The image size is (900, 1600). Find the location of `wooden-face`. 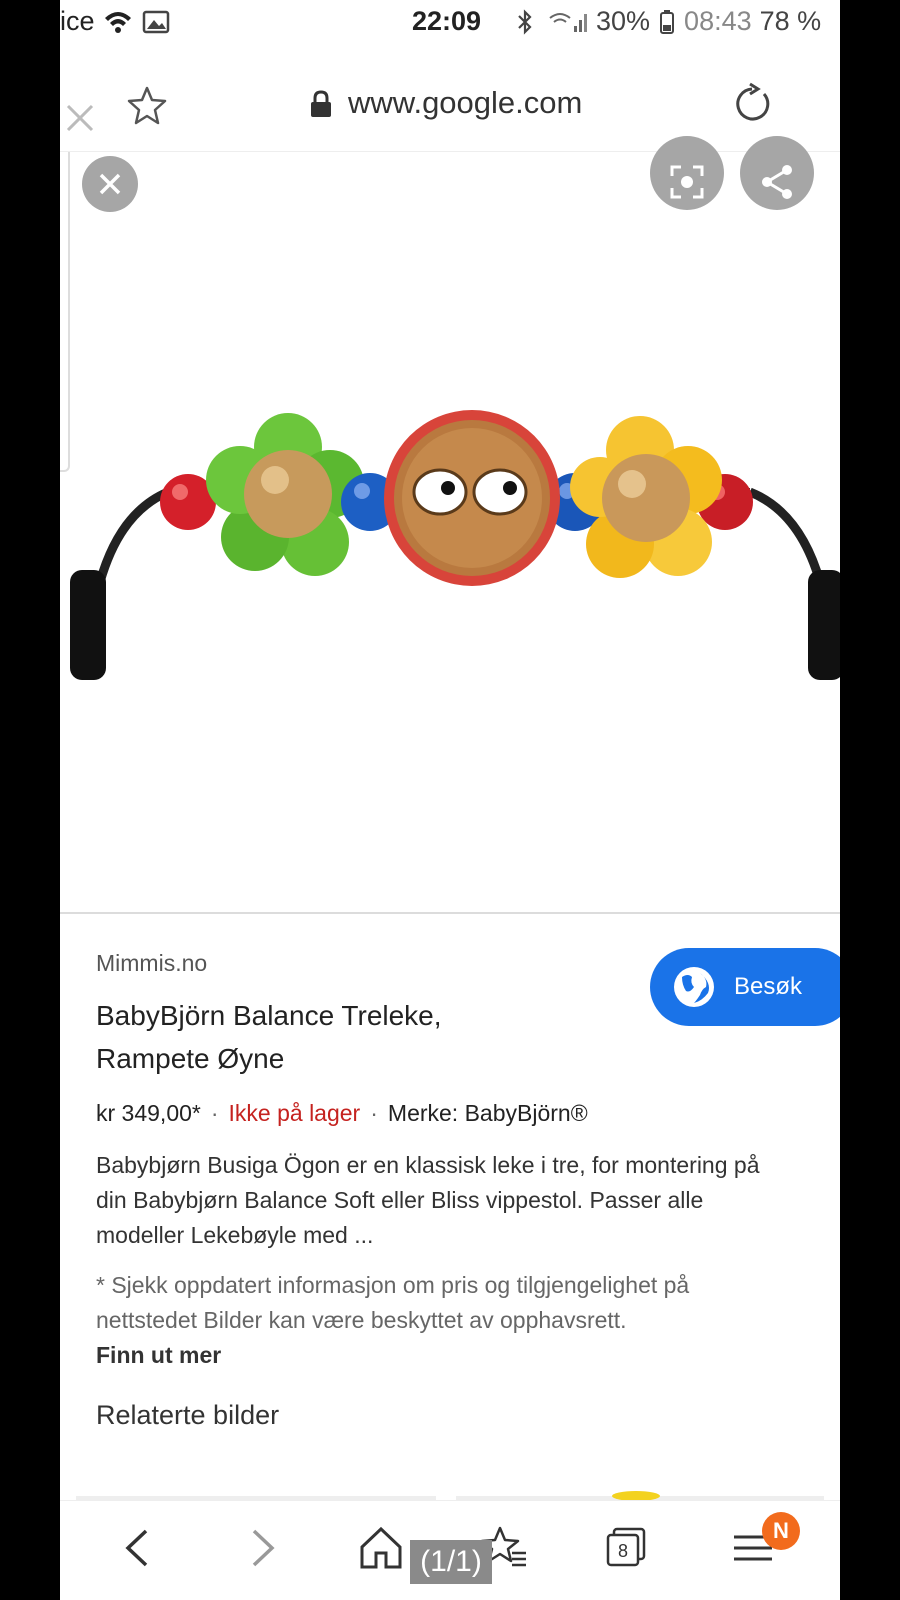

wooden-face is located at coordinates (472, 498).